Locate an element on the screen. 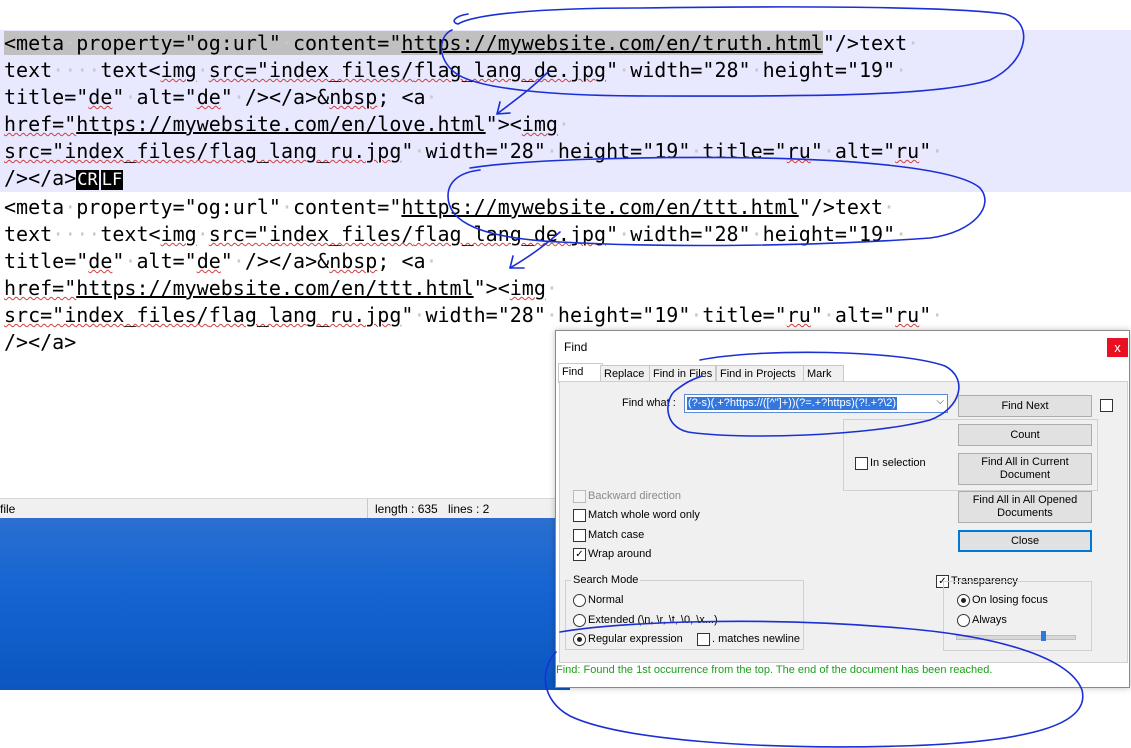  on-losing-focus-radio is located at coordinates (963, 600).